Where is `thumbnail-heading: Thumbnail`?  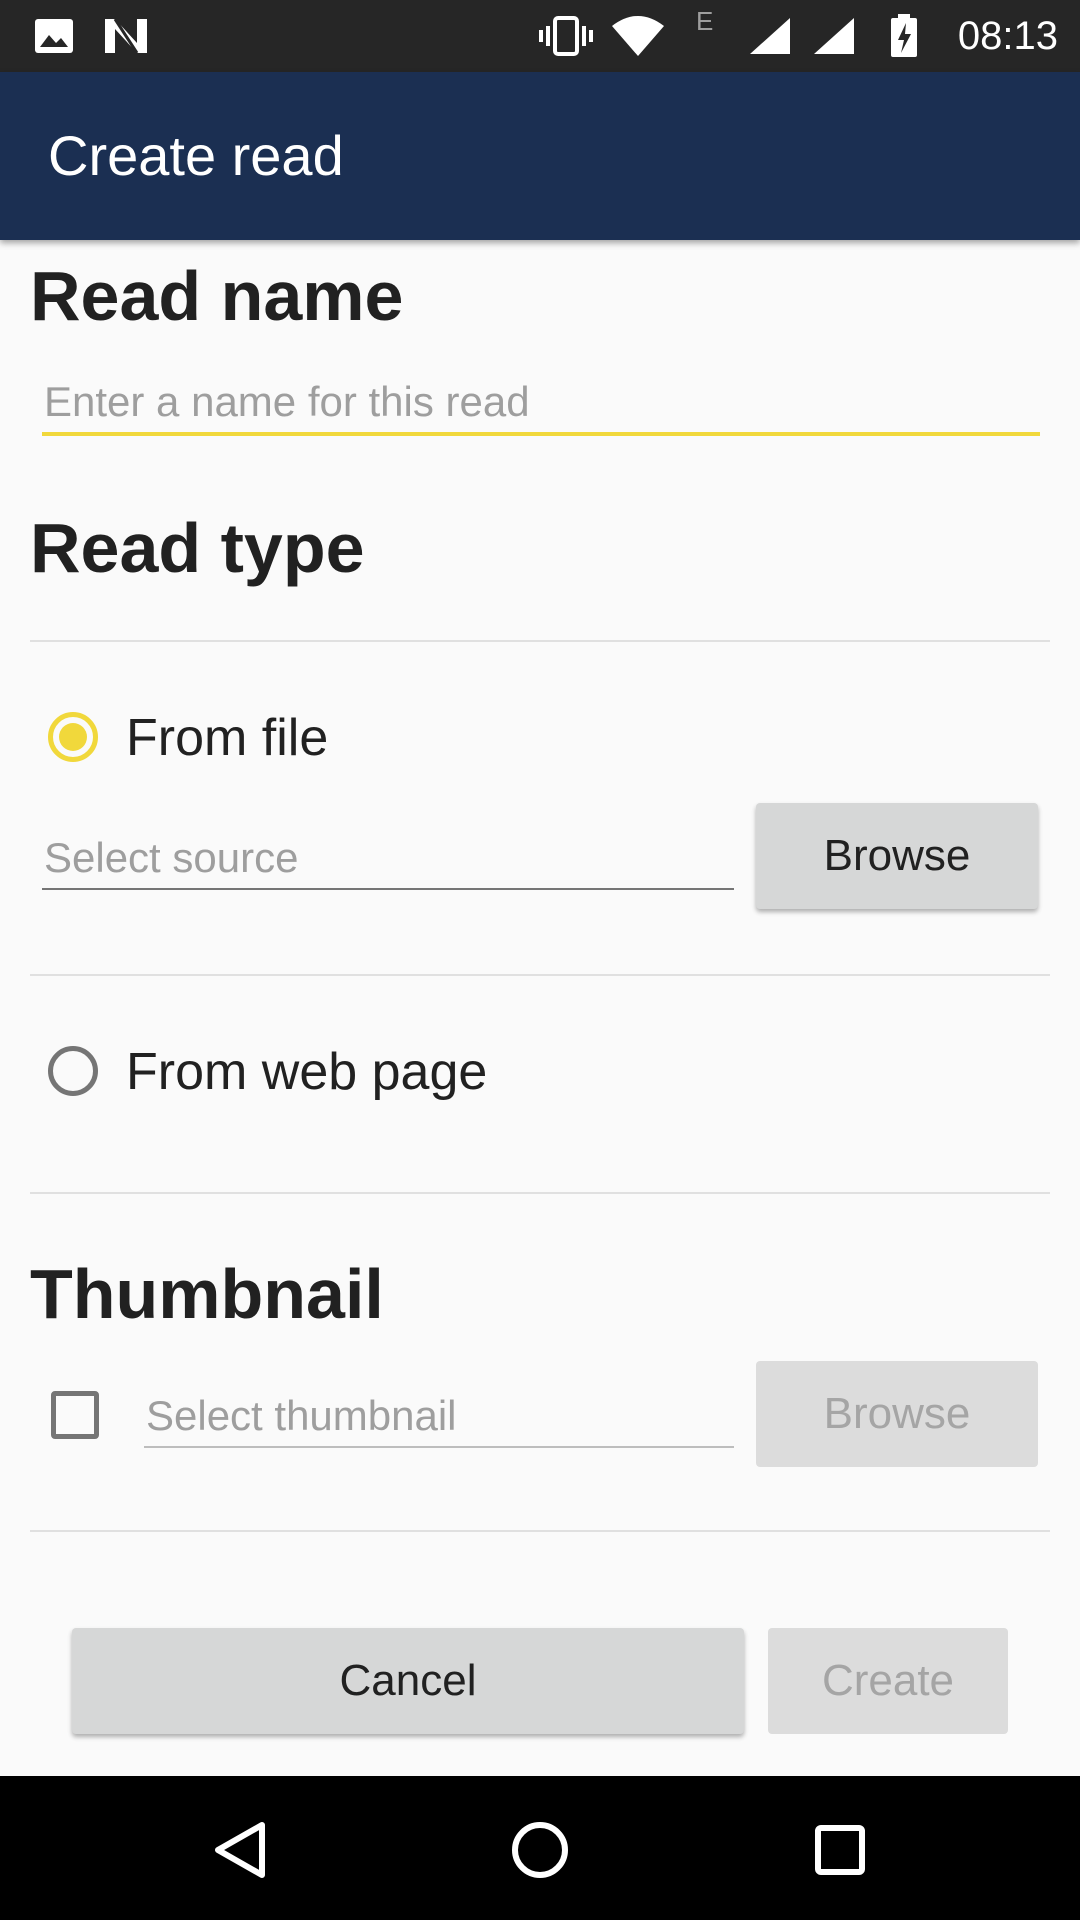 thumbnail-heading: Thumbnail is located at coordinates (207, 1294).